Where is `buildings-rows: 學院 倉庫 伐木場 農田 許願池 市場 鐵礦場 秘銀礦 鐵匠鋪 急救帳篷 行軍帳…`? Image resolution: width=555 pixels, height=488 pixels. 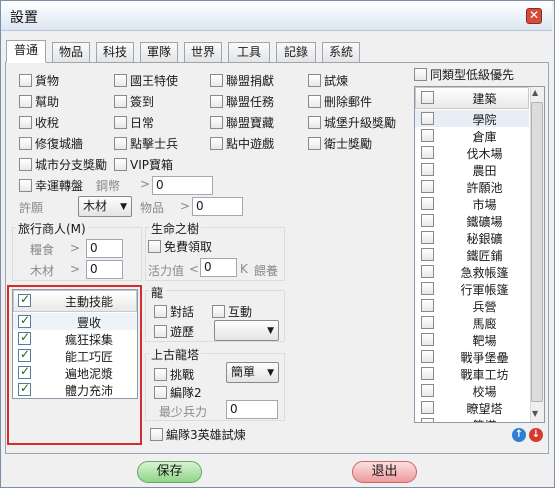
buildings-rows: 學院 倉庫 伐木場 農田 許願池 市場 鐵礦場 秘銀礦 鐵匠鋪 急救帳篷 行軍帳… is located at coordinates (472, 266).